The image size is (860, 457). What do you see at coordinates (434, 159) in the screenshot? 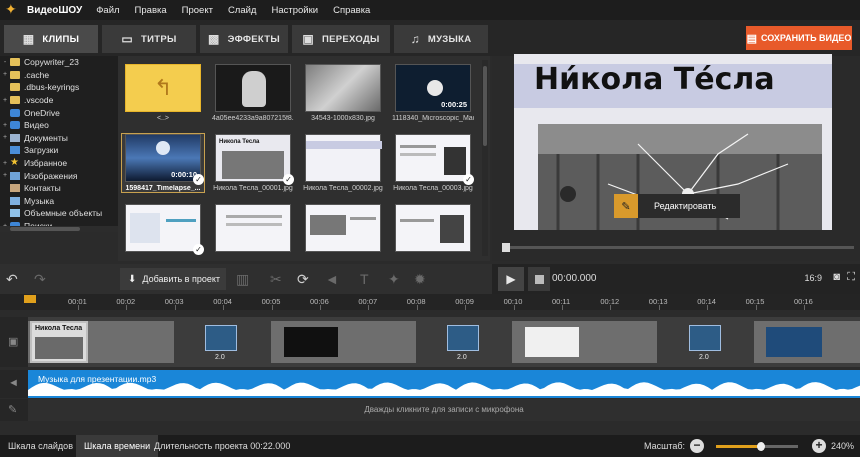
I see `media-thumbnail: ✓` at bounding box center [434, 159].